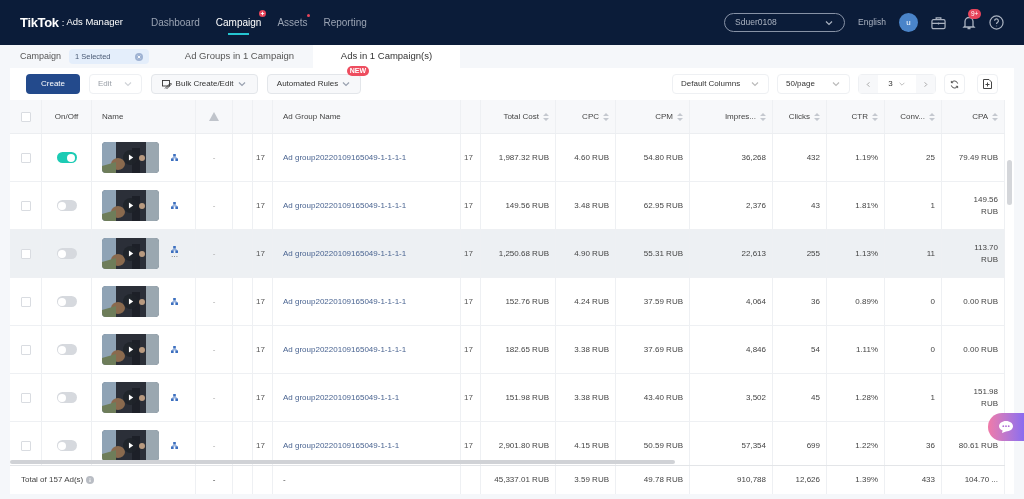 The width and height of the screenshot is (1024, 499). What do you see at coordinates (663, 445) in the screenshot?
I see `table-cell: 50.59 RUB` at bounding box center [663, 445].